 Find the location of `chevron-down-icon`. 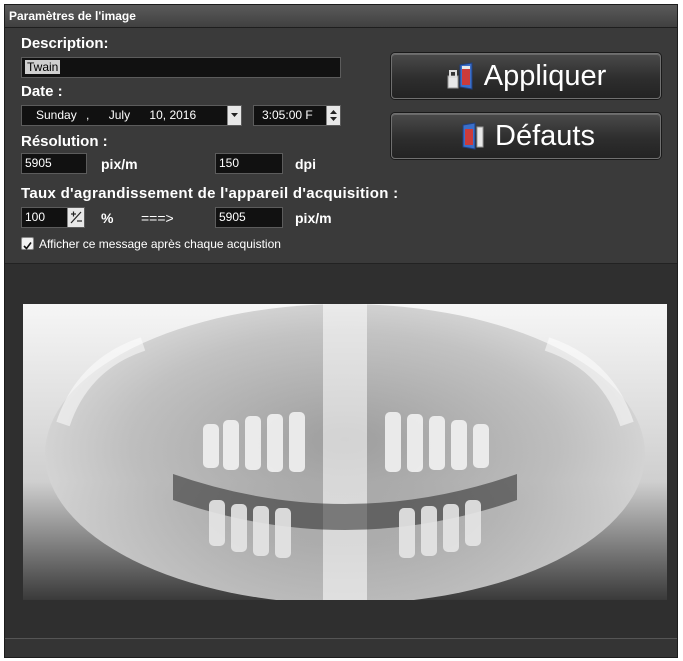

chevron-down-icon is located at coordinates (234, 115).